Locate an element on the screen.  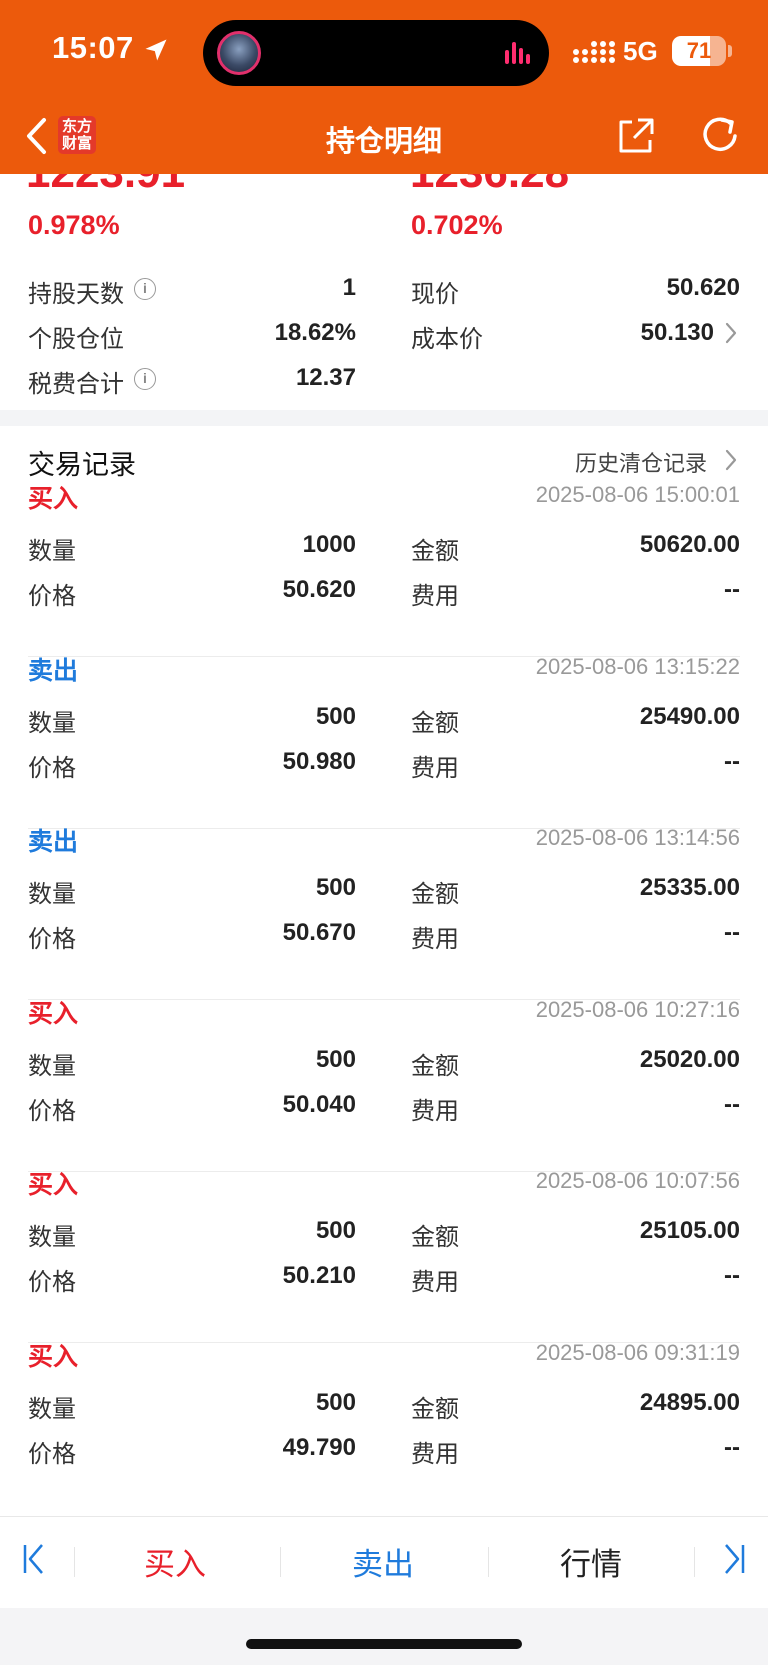
holding-days-value: 1 is located at coordinates (349, 287).